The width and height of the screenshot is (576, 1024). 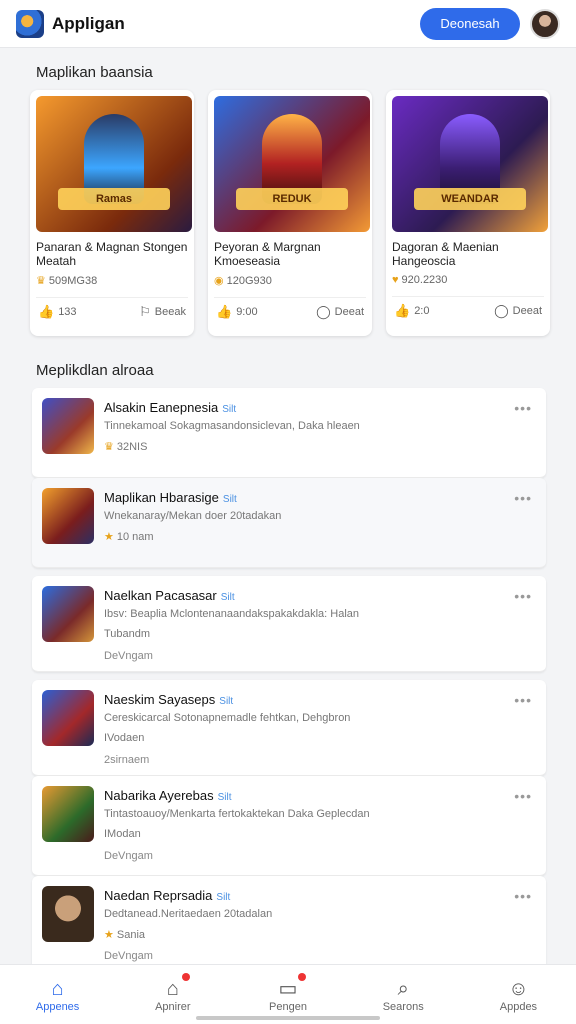 I want to click on list-item-title-text: Naeskim Sayaseps, so click(x=160, y=699).